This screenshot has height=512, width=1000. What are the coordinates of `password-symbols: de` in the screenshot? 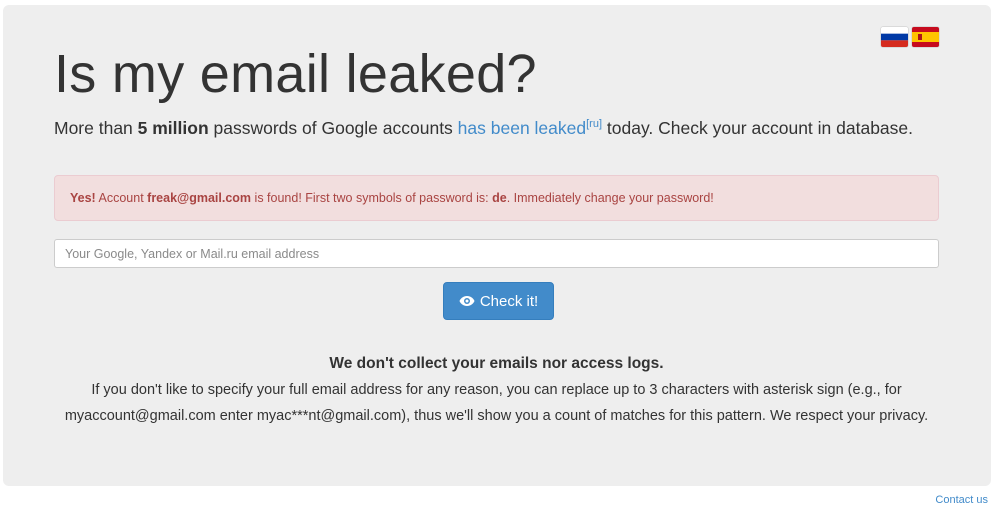 It's located at (499, 198).